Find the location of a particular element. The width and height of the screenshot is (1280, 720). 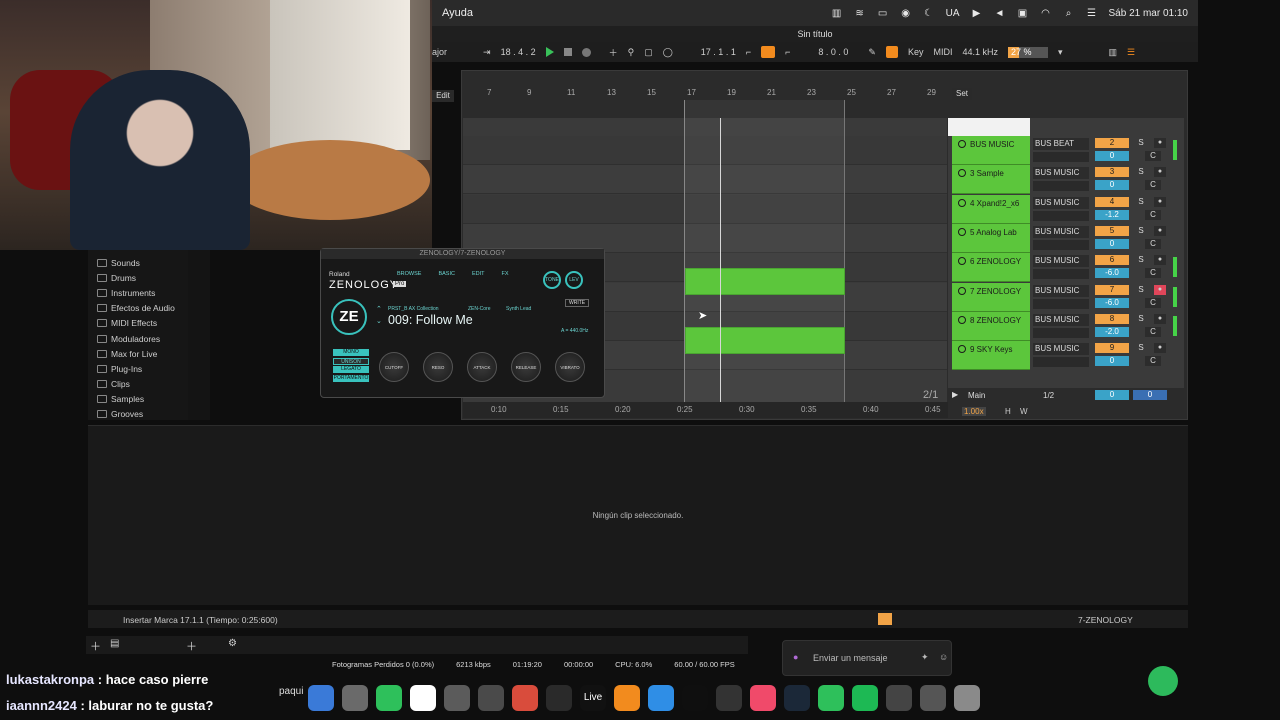

track-header: 5 Analog Lab is located at coordinates (991, 238).